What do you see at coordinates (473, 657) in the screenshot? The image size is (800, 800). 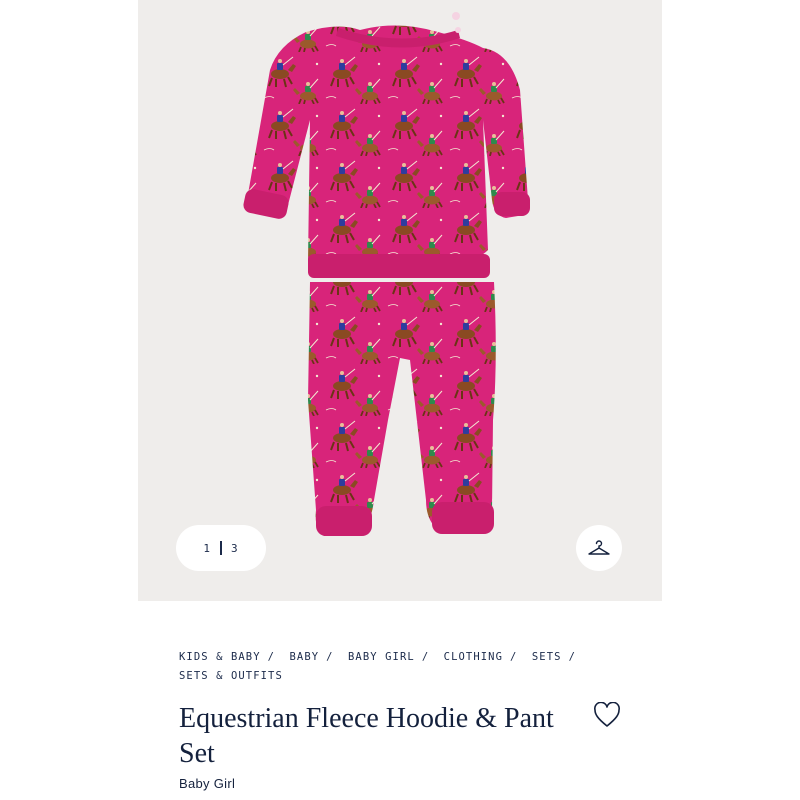 I see `breadcrumb-clothing: CLOTHING` at bounding box center [473, 657].